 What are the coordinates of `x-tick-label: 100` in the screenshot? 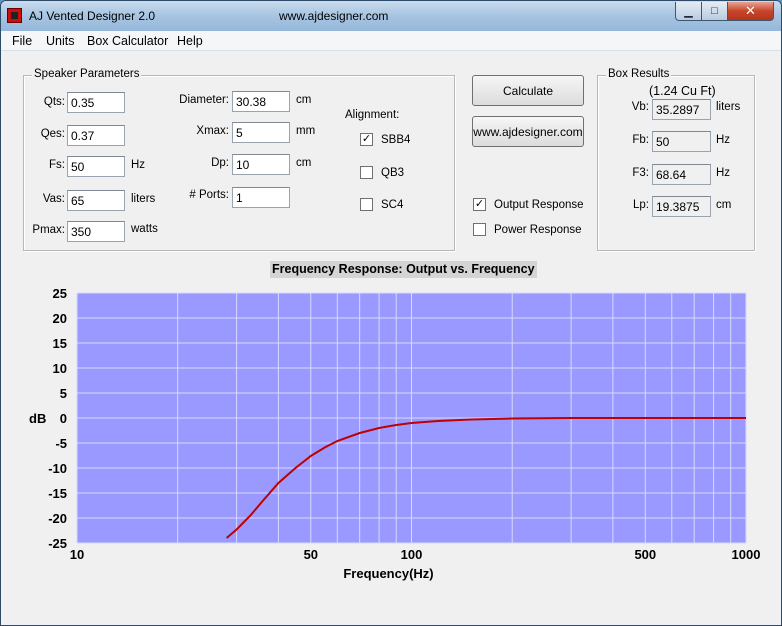 It's located at (412, 554).